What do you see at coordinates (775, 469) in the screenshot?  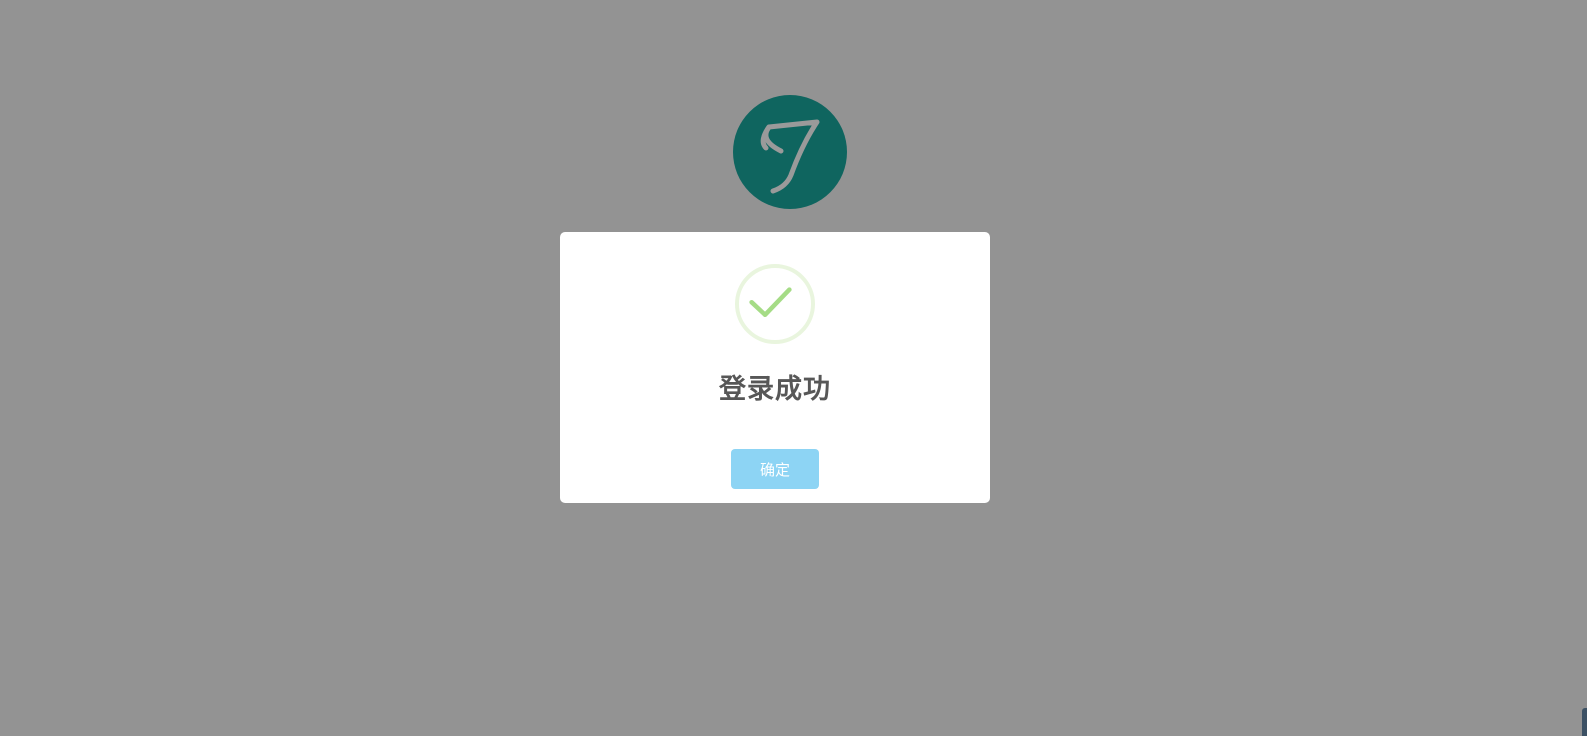 I see `confirm-button: 确定` at bounding box center [775, 469].